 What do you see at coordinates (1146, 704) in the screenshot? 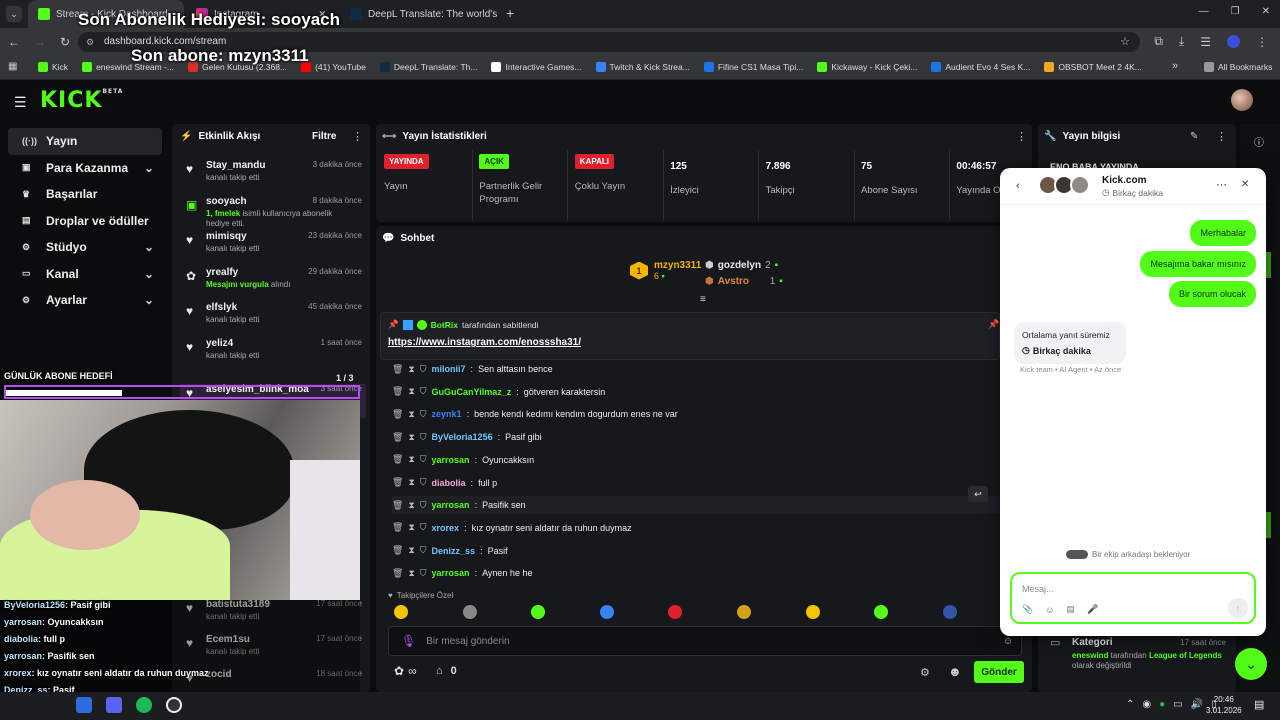
I see `gamepad-icon: ◉` at bounding box center [1146, 704].